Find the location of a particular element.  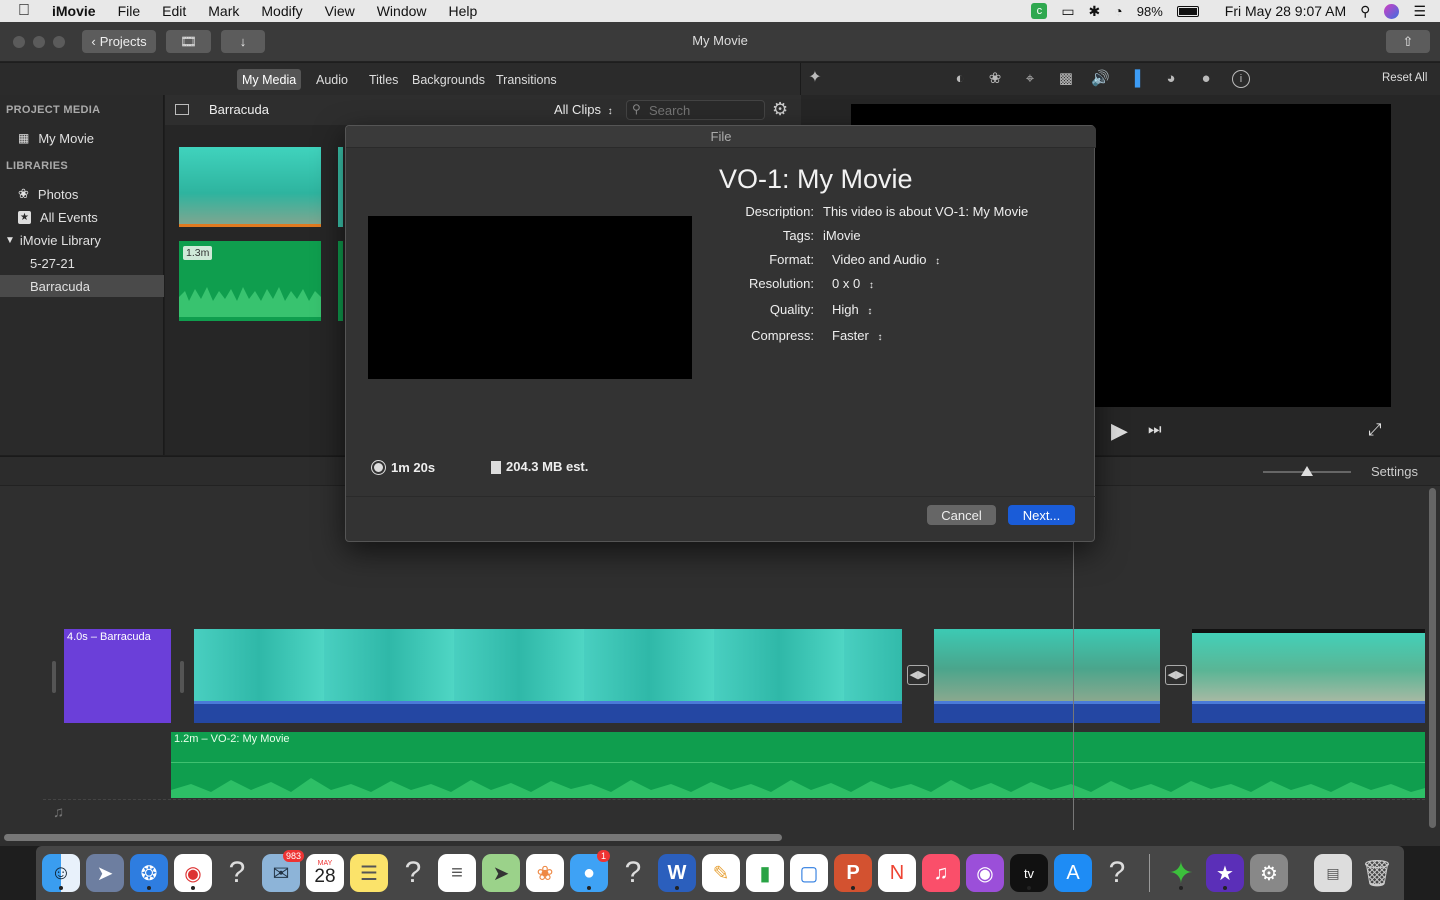

mail-icon: ✉ 983 is located at coordinates (283, 871).